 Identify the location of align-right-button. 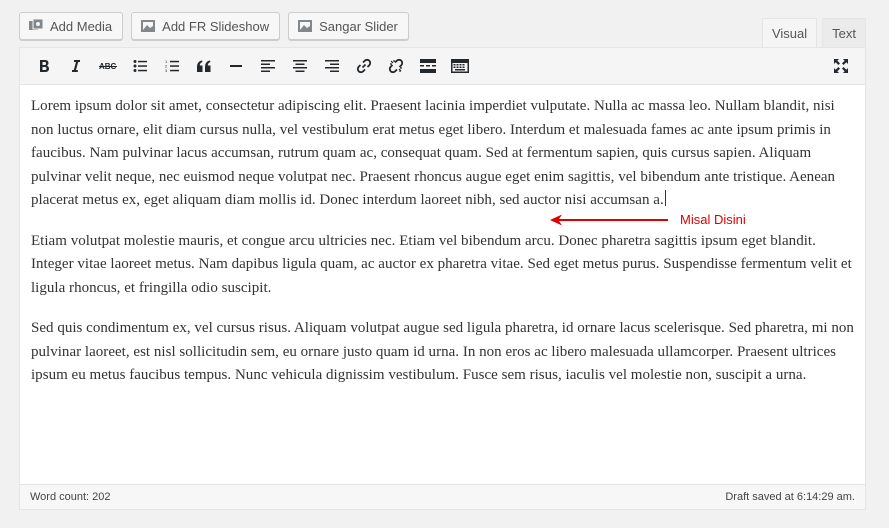
(332, 66).